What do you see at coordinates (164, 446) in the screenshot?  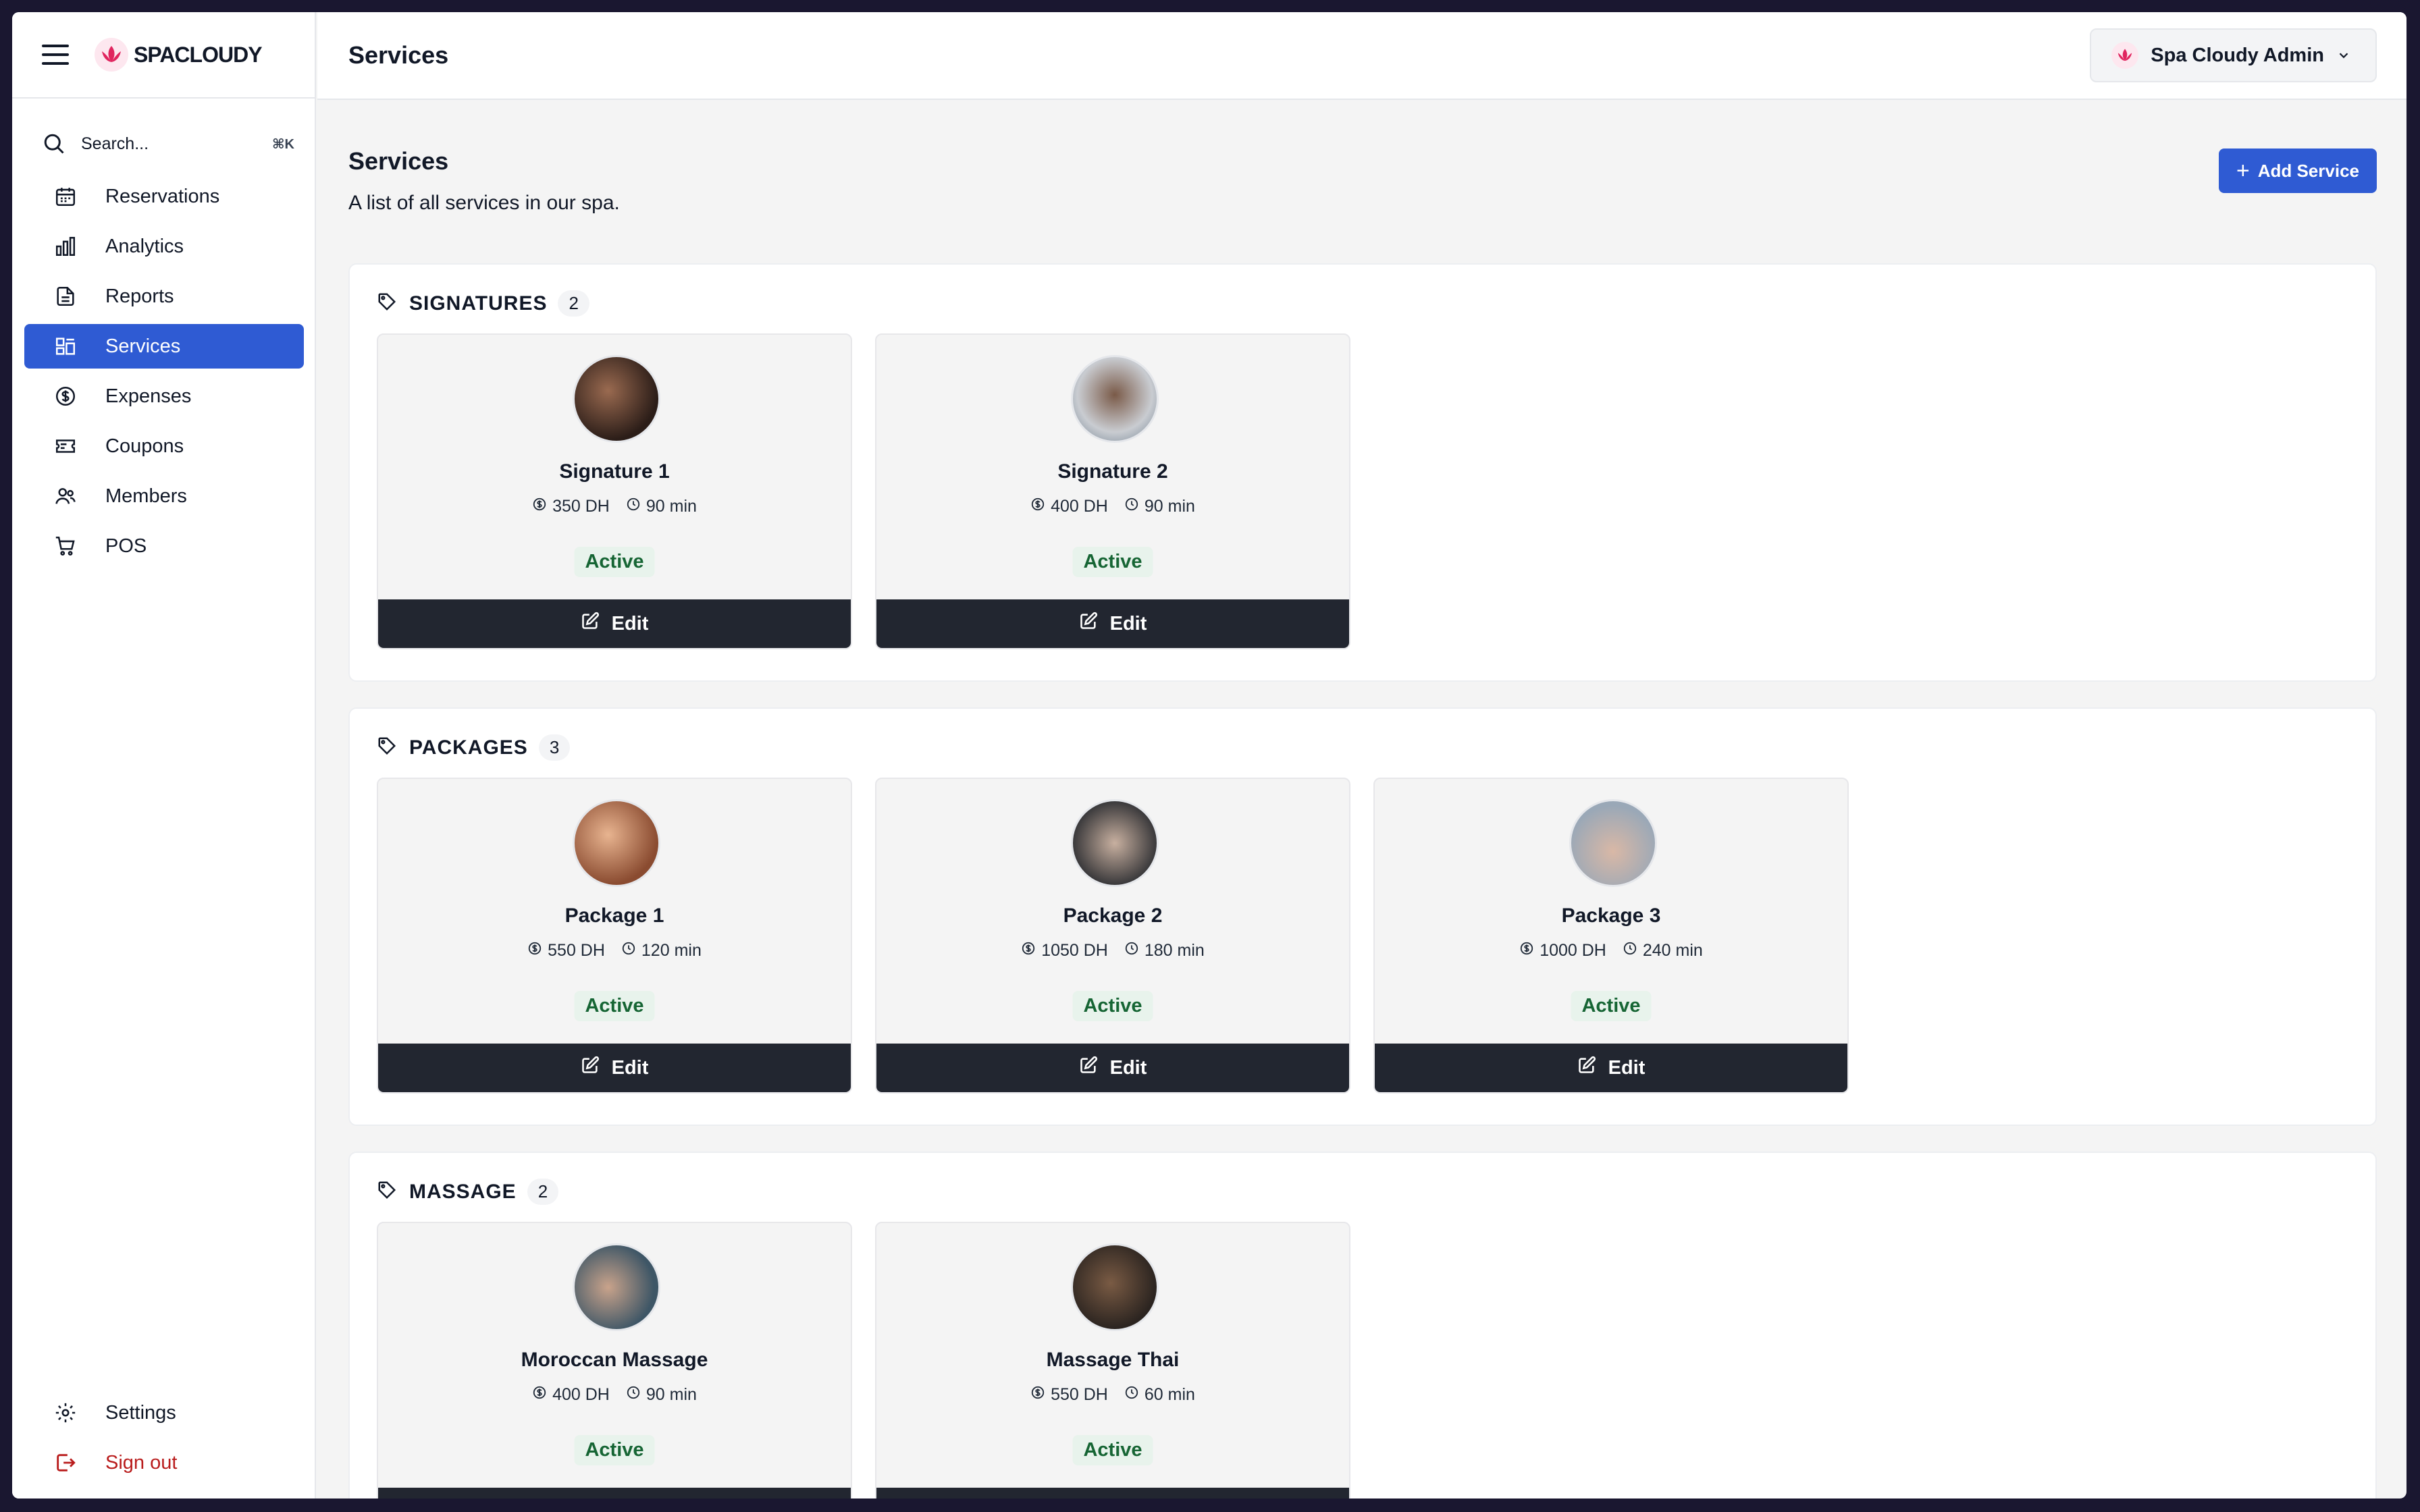 I see `sidebar-item-coupons: Coupons` at bounding box center [164, 446].